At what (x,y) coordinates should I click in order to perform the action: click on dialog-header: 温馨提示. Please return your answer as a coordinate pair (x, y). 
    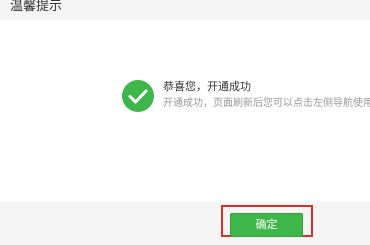
    Looking at the image, I should click on (185, 10).